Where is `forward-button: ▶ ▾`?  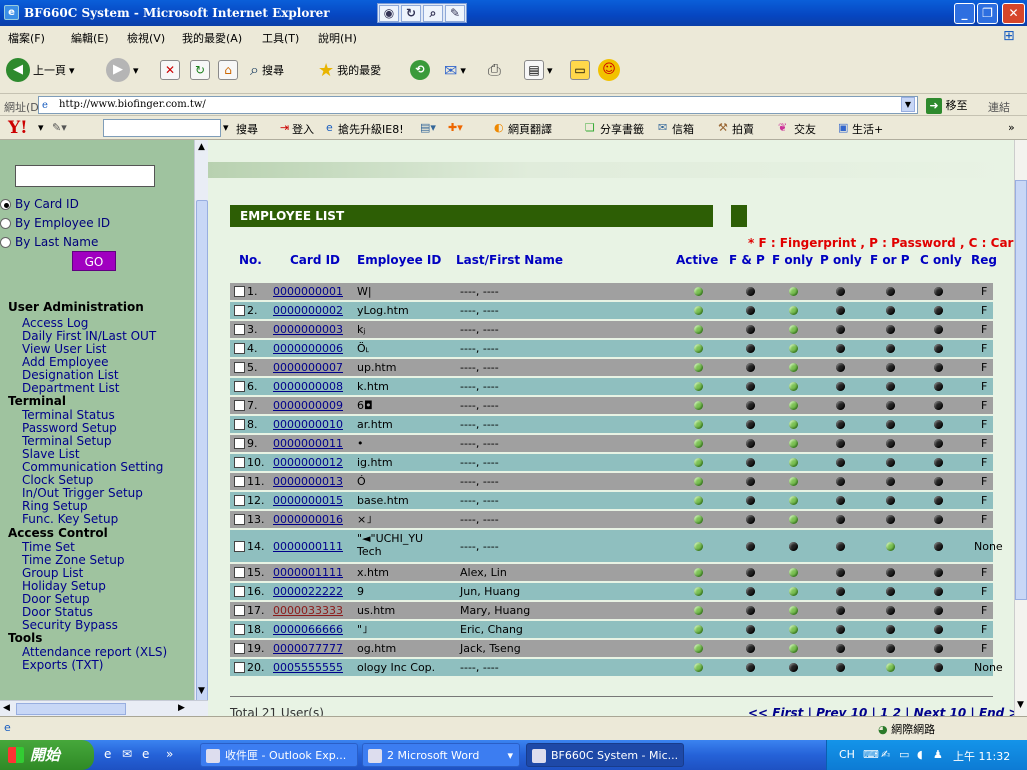
forward-button: ▶ ▾ is located at coordinates (122, 70).